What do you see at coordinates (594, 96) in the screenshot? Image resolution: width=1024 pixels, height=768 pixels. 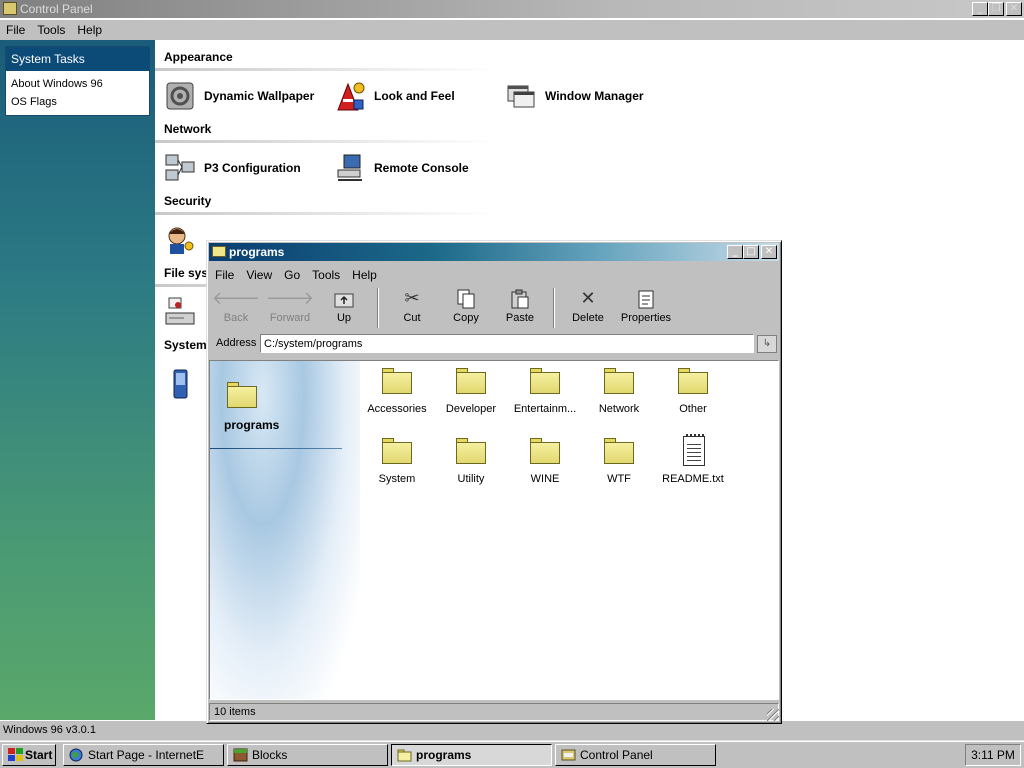 I see `applet-label: Window Manager` at bounding box center [594, 96].